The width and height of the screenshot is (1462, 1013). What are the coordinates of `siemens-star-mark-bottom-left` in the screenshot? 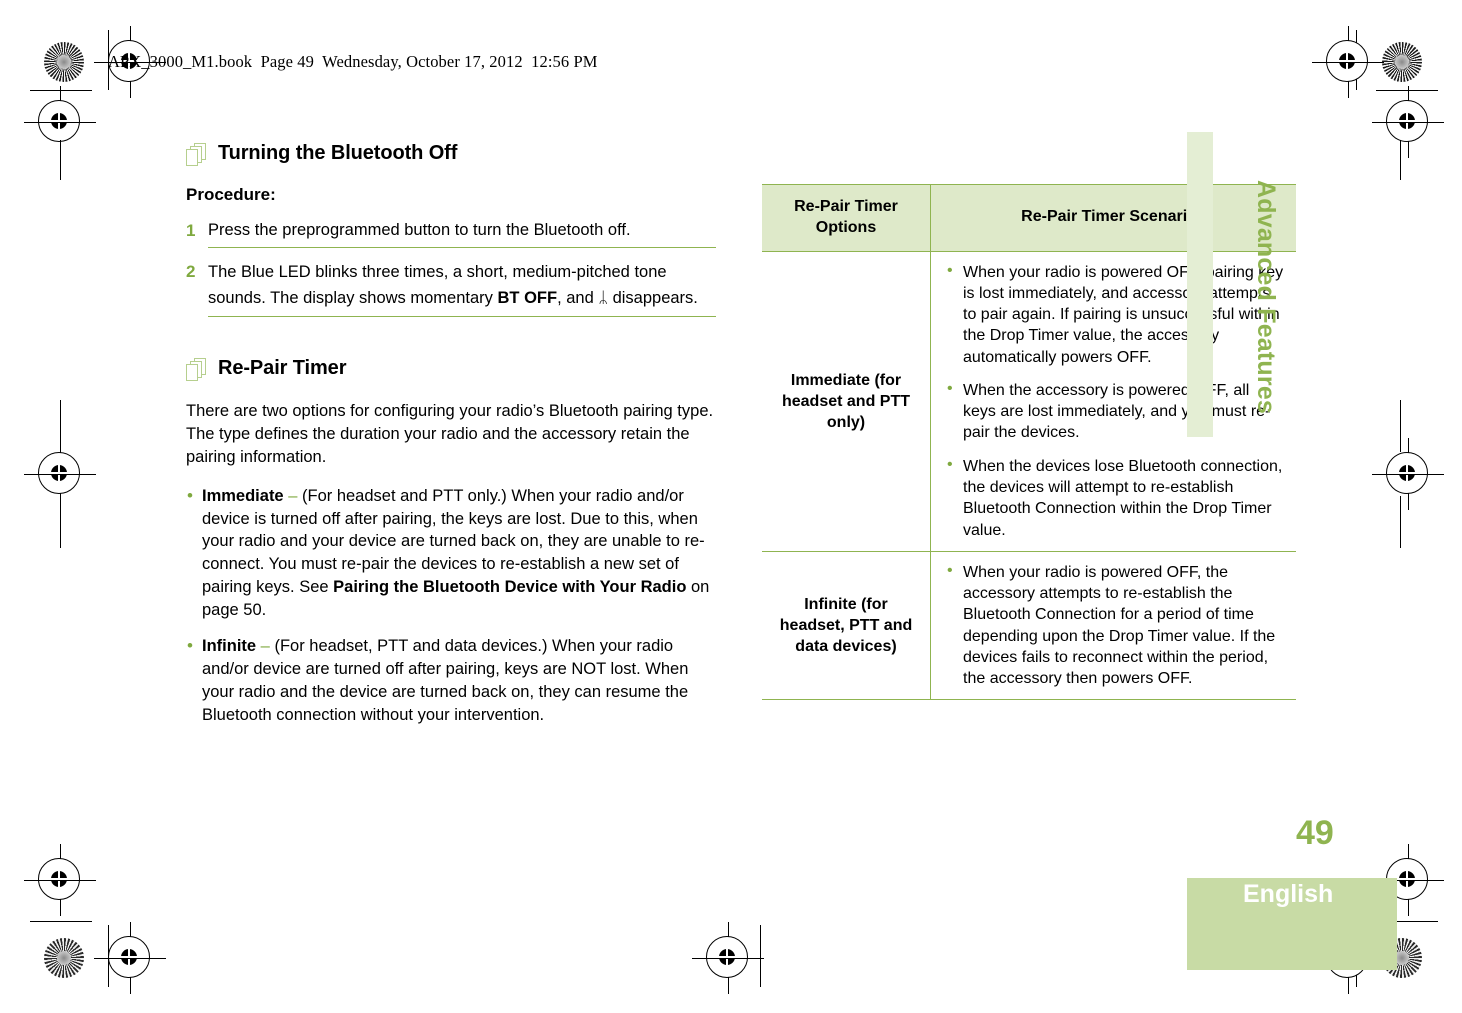 It's located at (64, 958).